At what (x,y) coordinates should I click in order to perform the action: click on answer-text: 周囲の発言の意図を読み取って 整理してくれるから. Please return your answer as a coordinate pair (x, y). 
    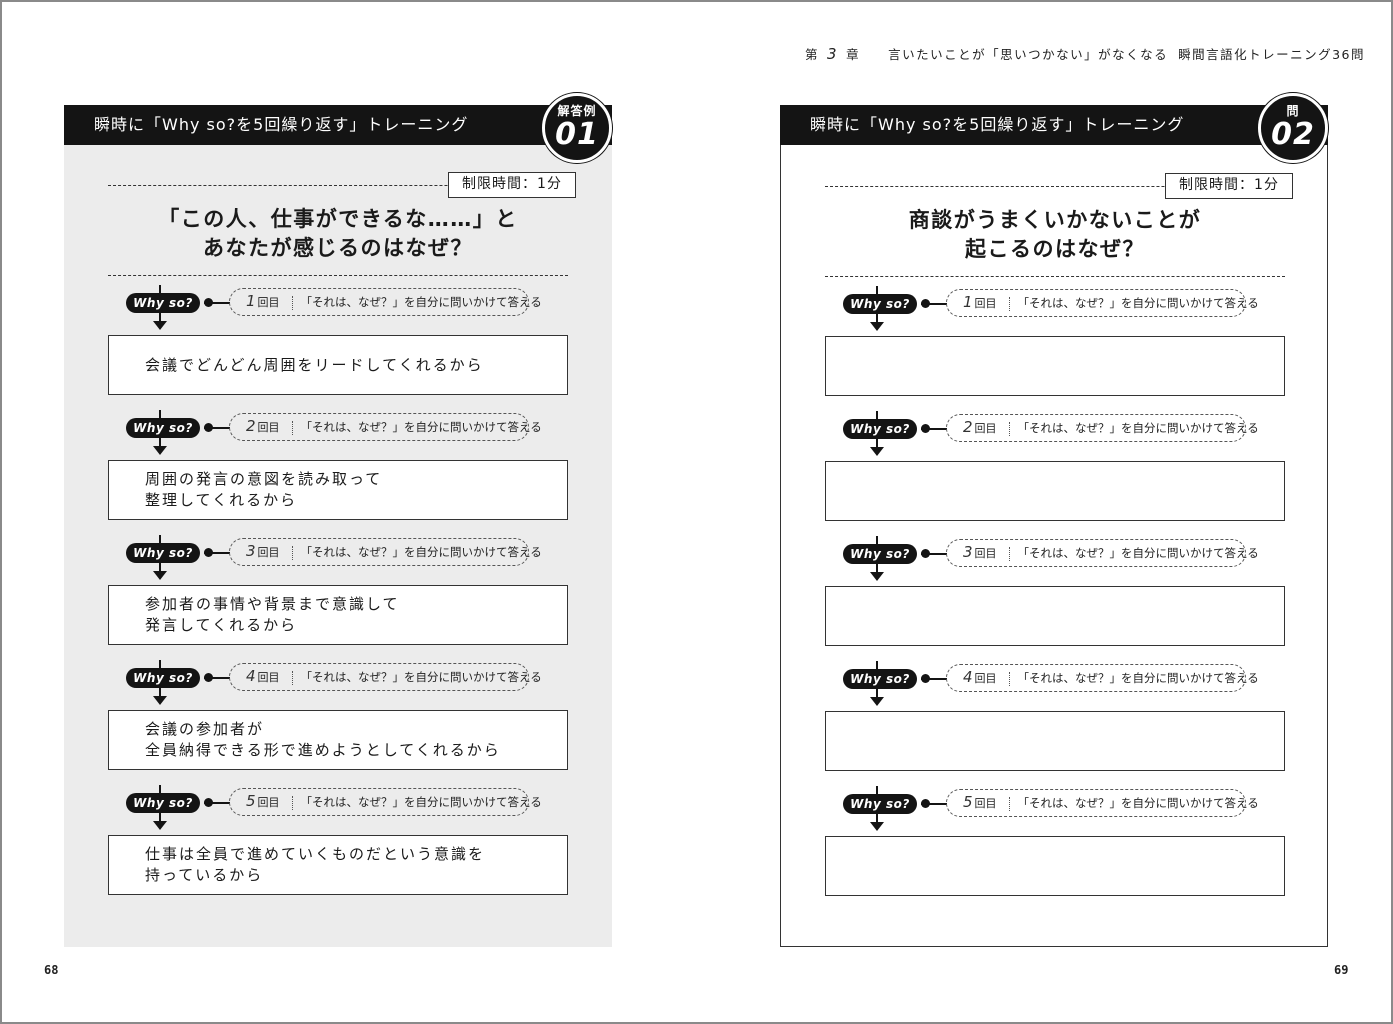
    Looking at the image, I should click on (264, 489).